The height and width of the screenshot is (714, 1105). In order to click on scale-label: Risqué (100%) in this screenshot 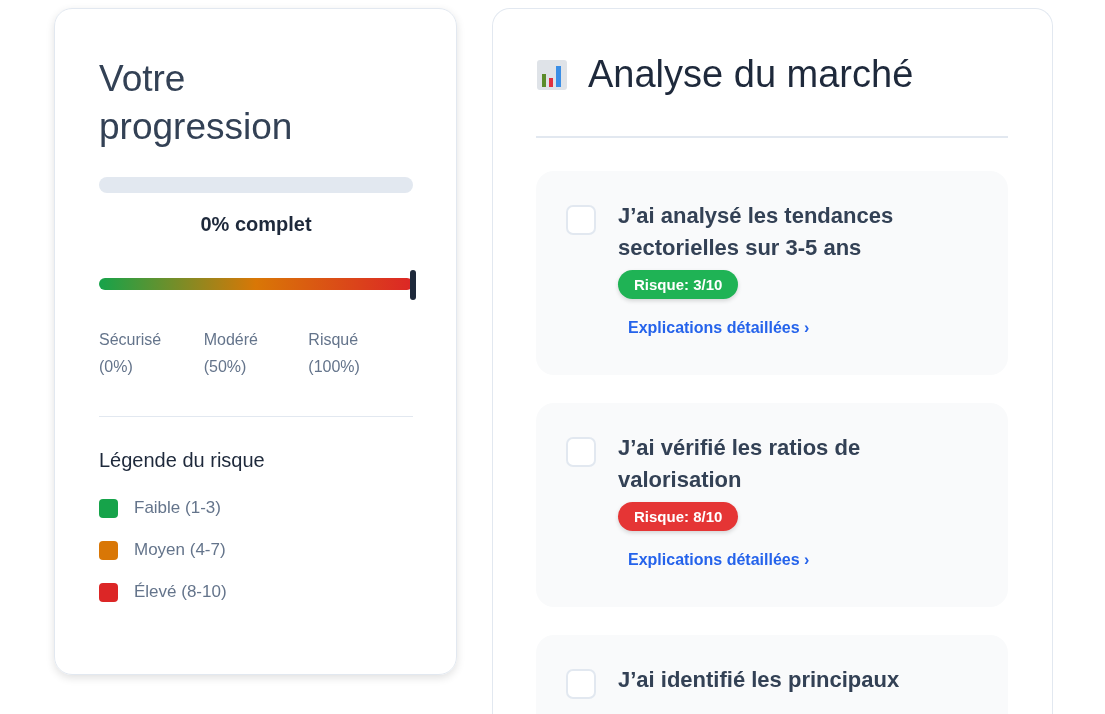, I will do `click(334, 353)`.